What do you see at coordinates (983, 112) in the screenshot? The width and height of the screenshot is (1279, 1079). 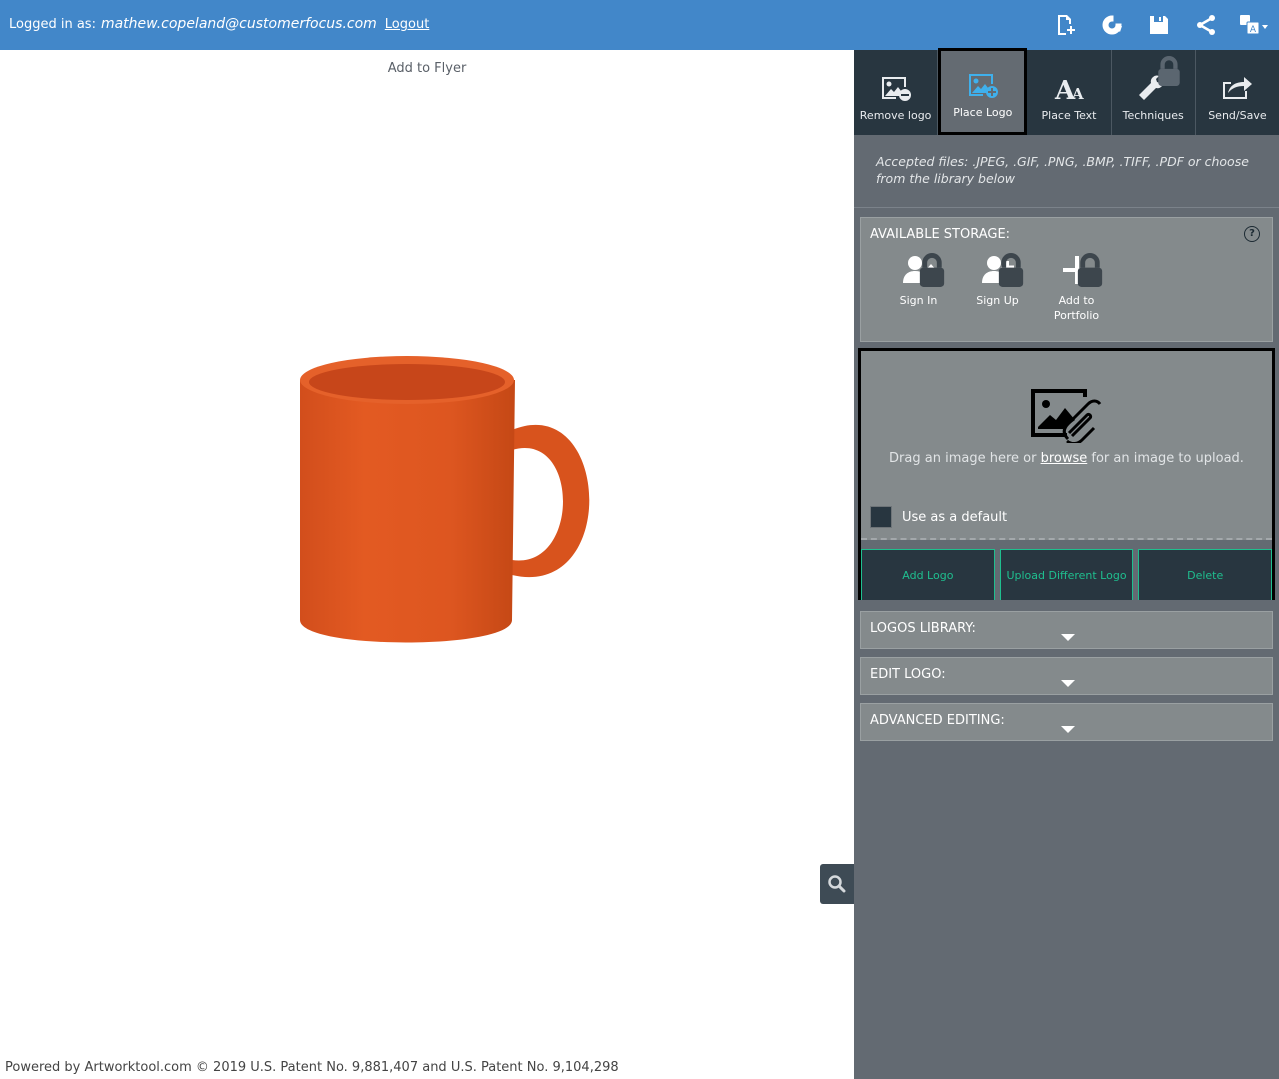 I see `tab-label: Place Logo` at bounding box center [983, 112].